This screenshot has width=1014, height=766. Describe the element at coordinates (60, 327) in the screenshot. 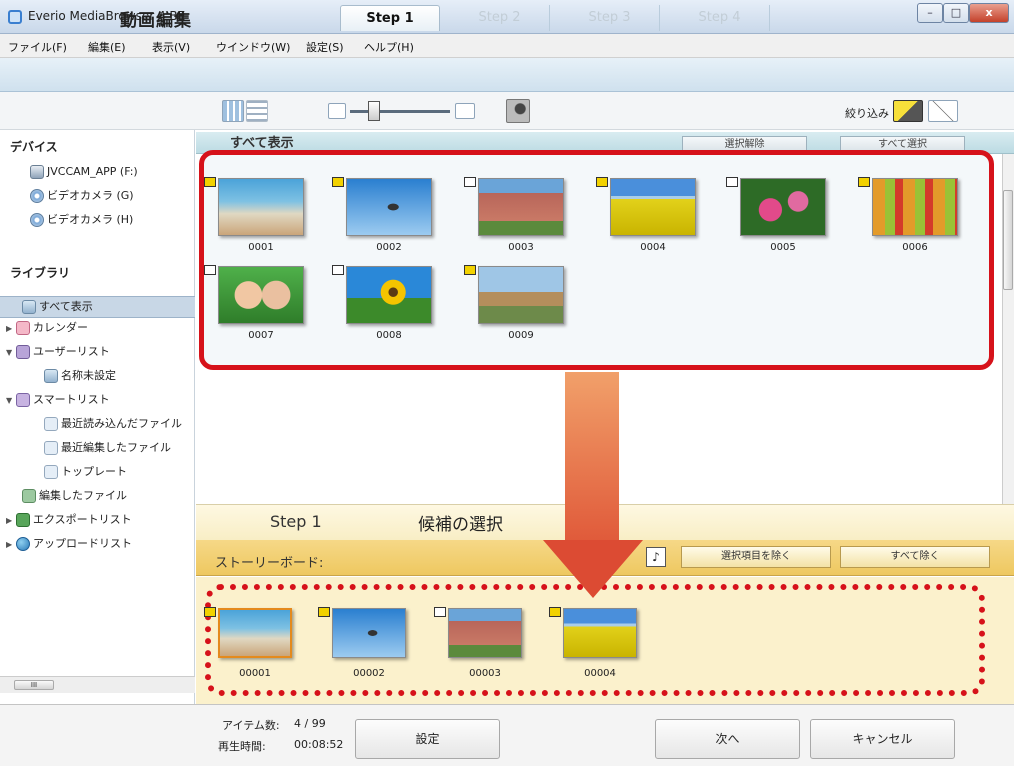

I see `sidebar-item-label: カレンダー` at that location.